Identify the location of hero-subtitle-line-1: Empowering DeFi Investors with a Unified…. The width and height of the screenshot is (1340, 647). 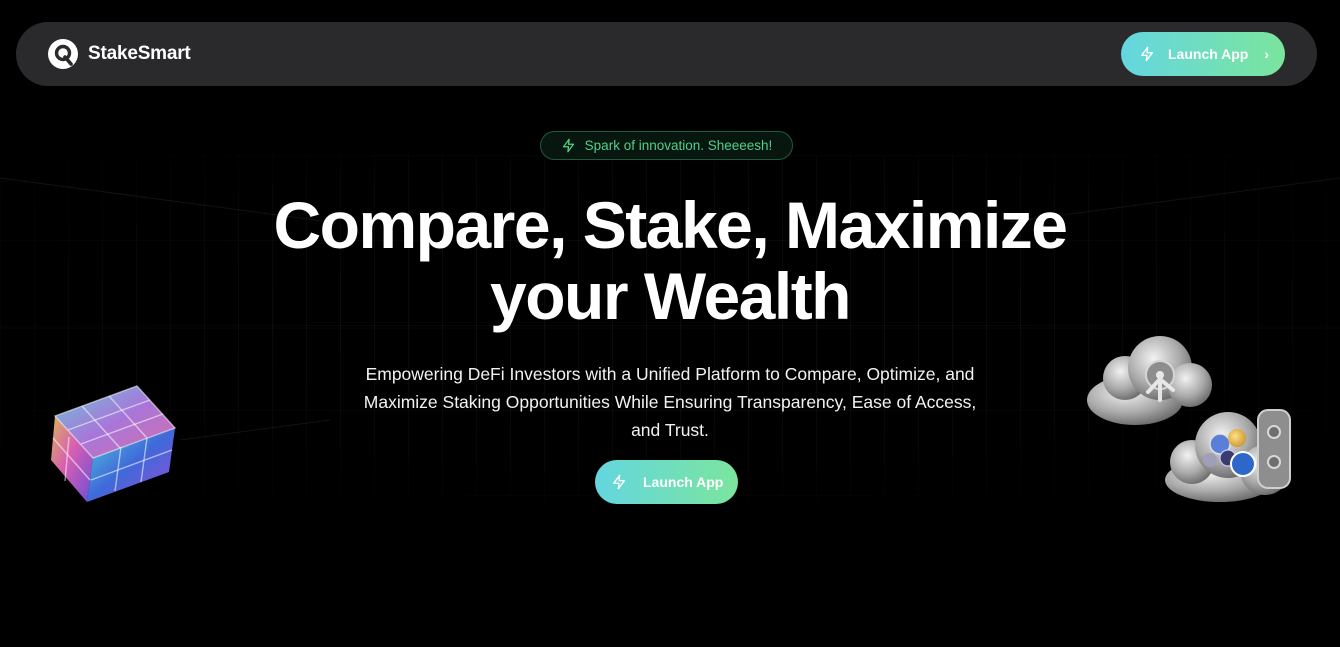
(670, 374).